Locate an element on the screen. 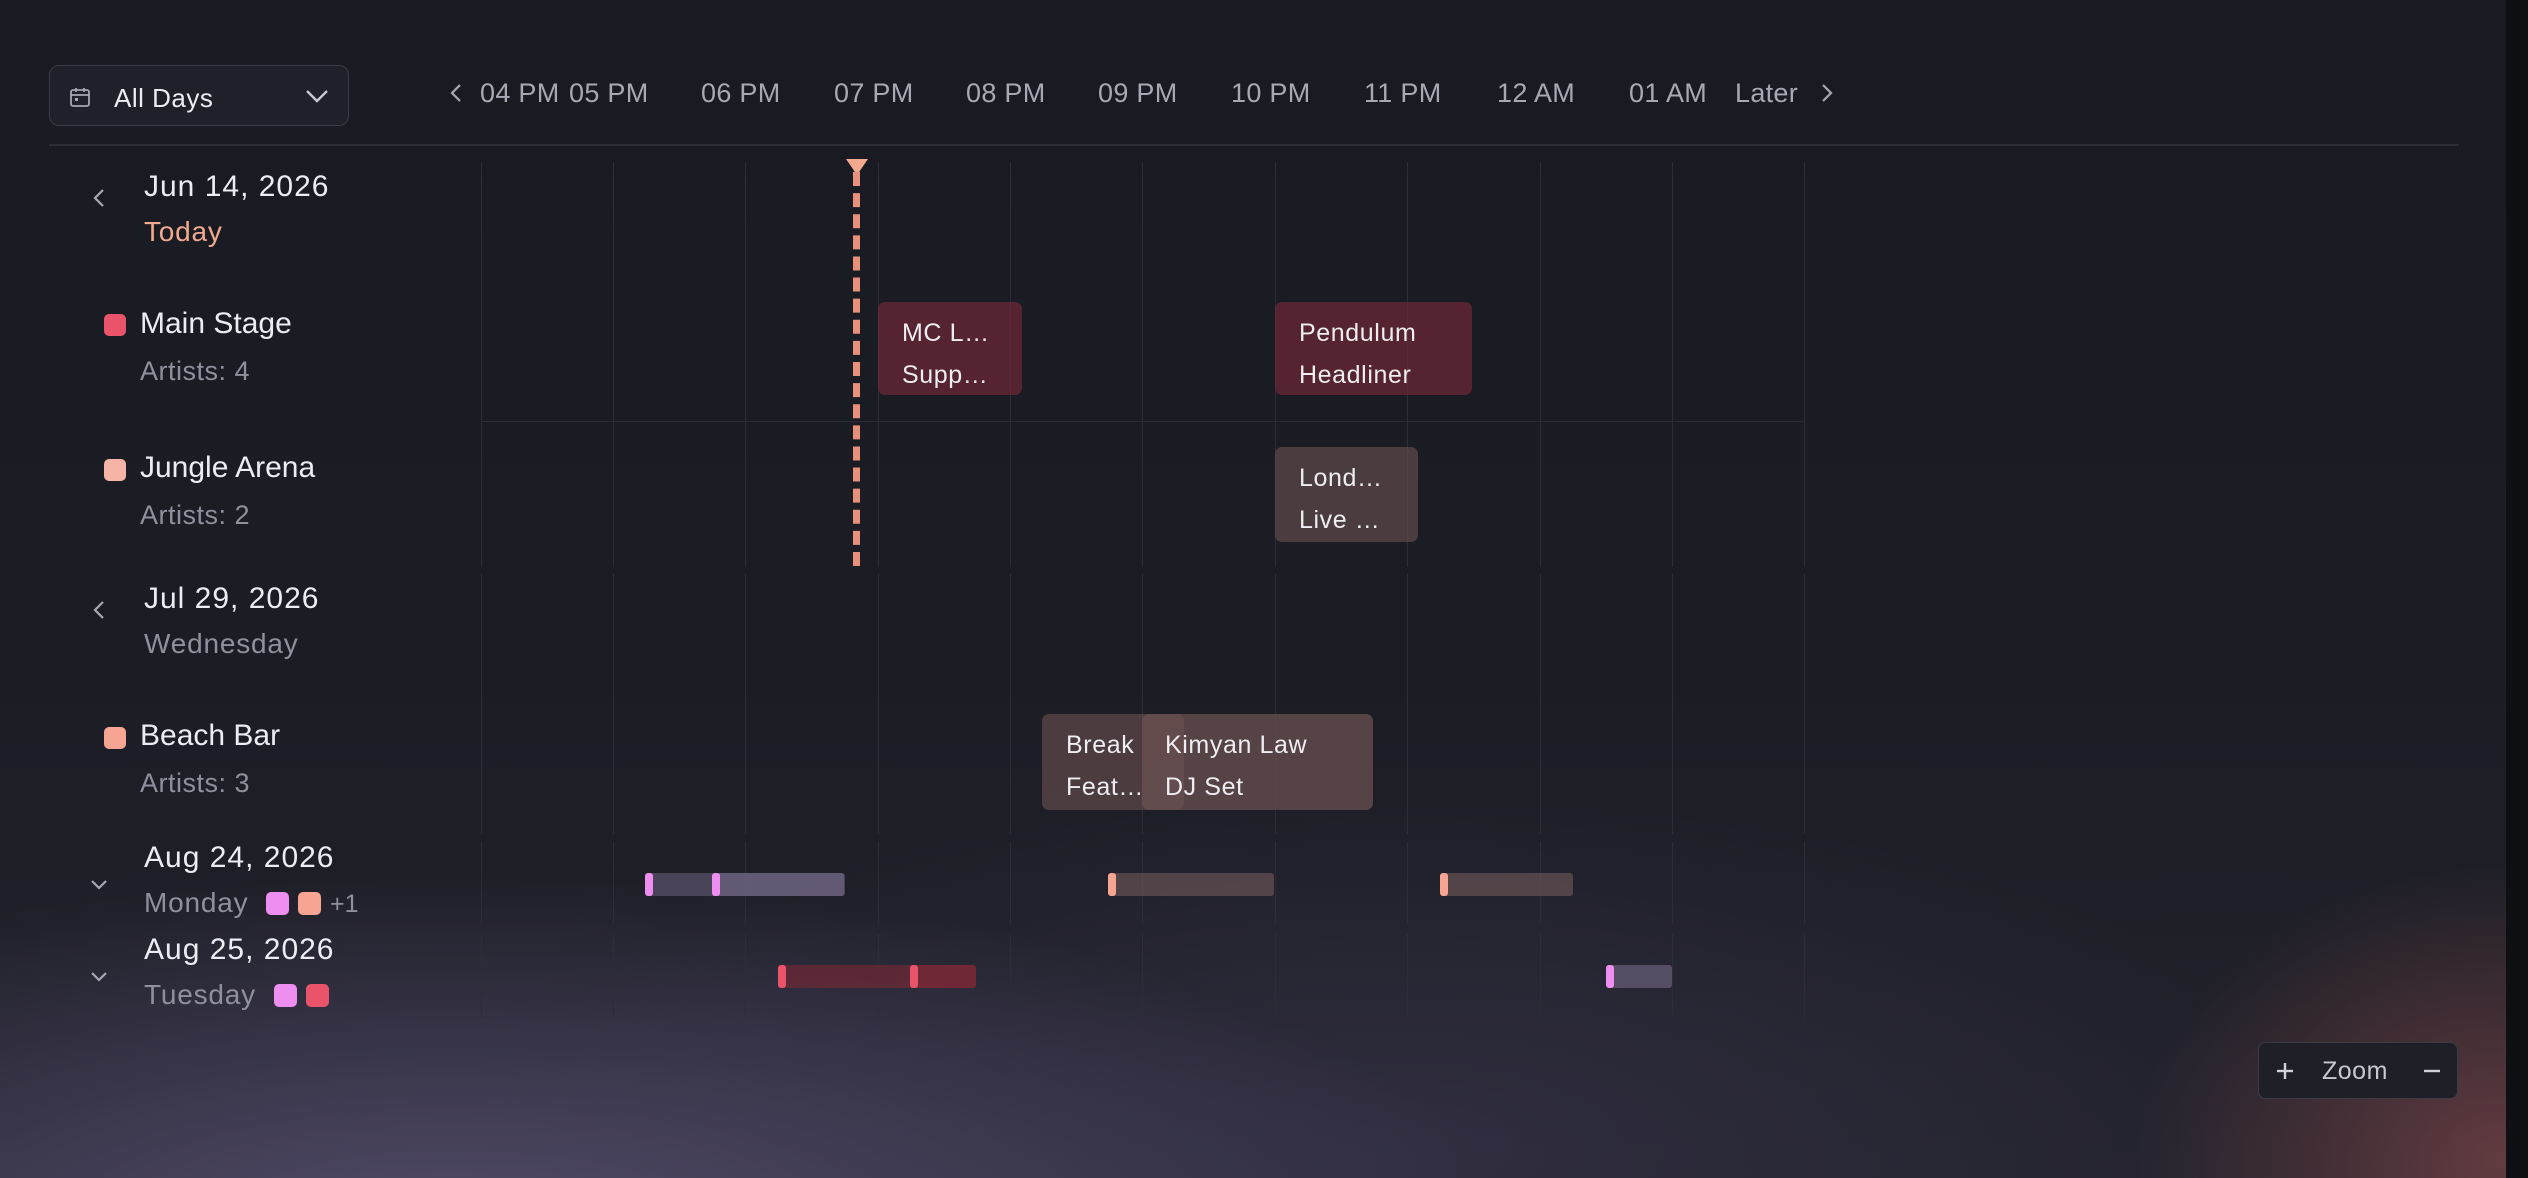  header-divider is located at coordinates (1254, 145).